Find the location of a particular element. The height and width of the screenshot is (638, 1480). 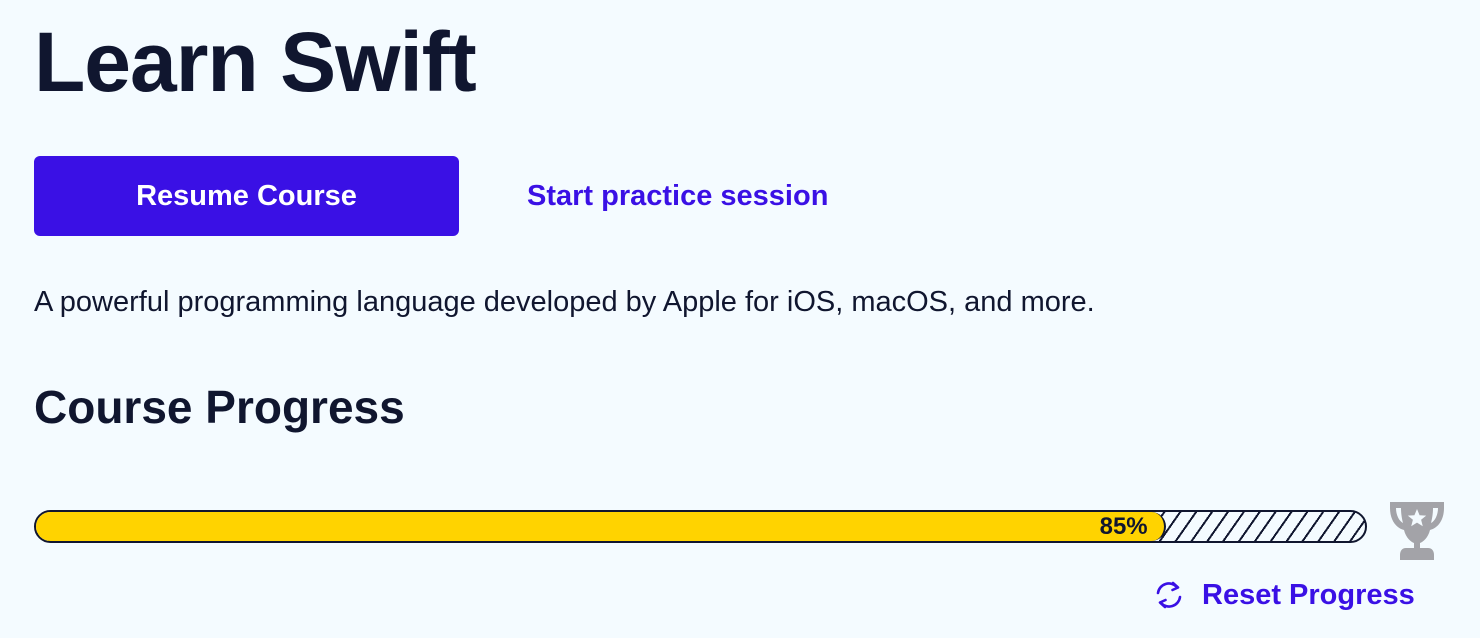

course-progress-title: Course Progress is located at coordinates (219, 407).